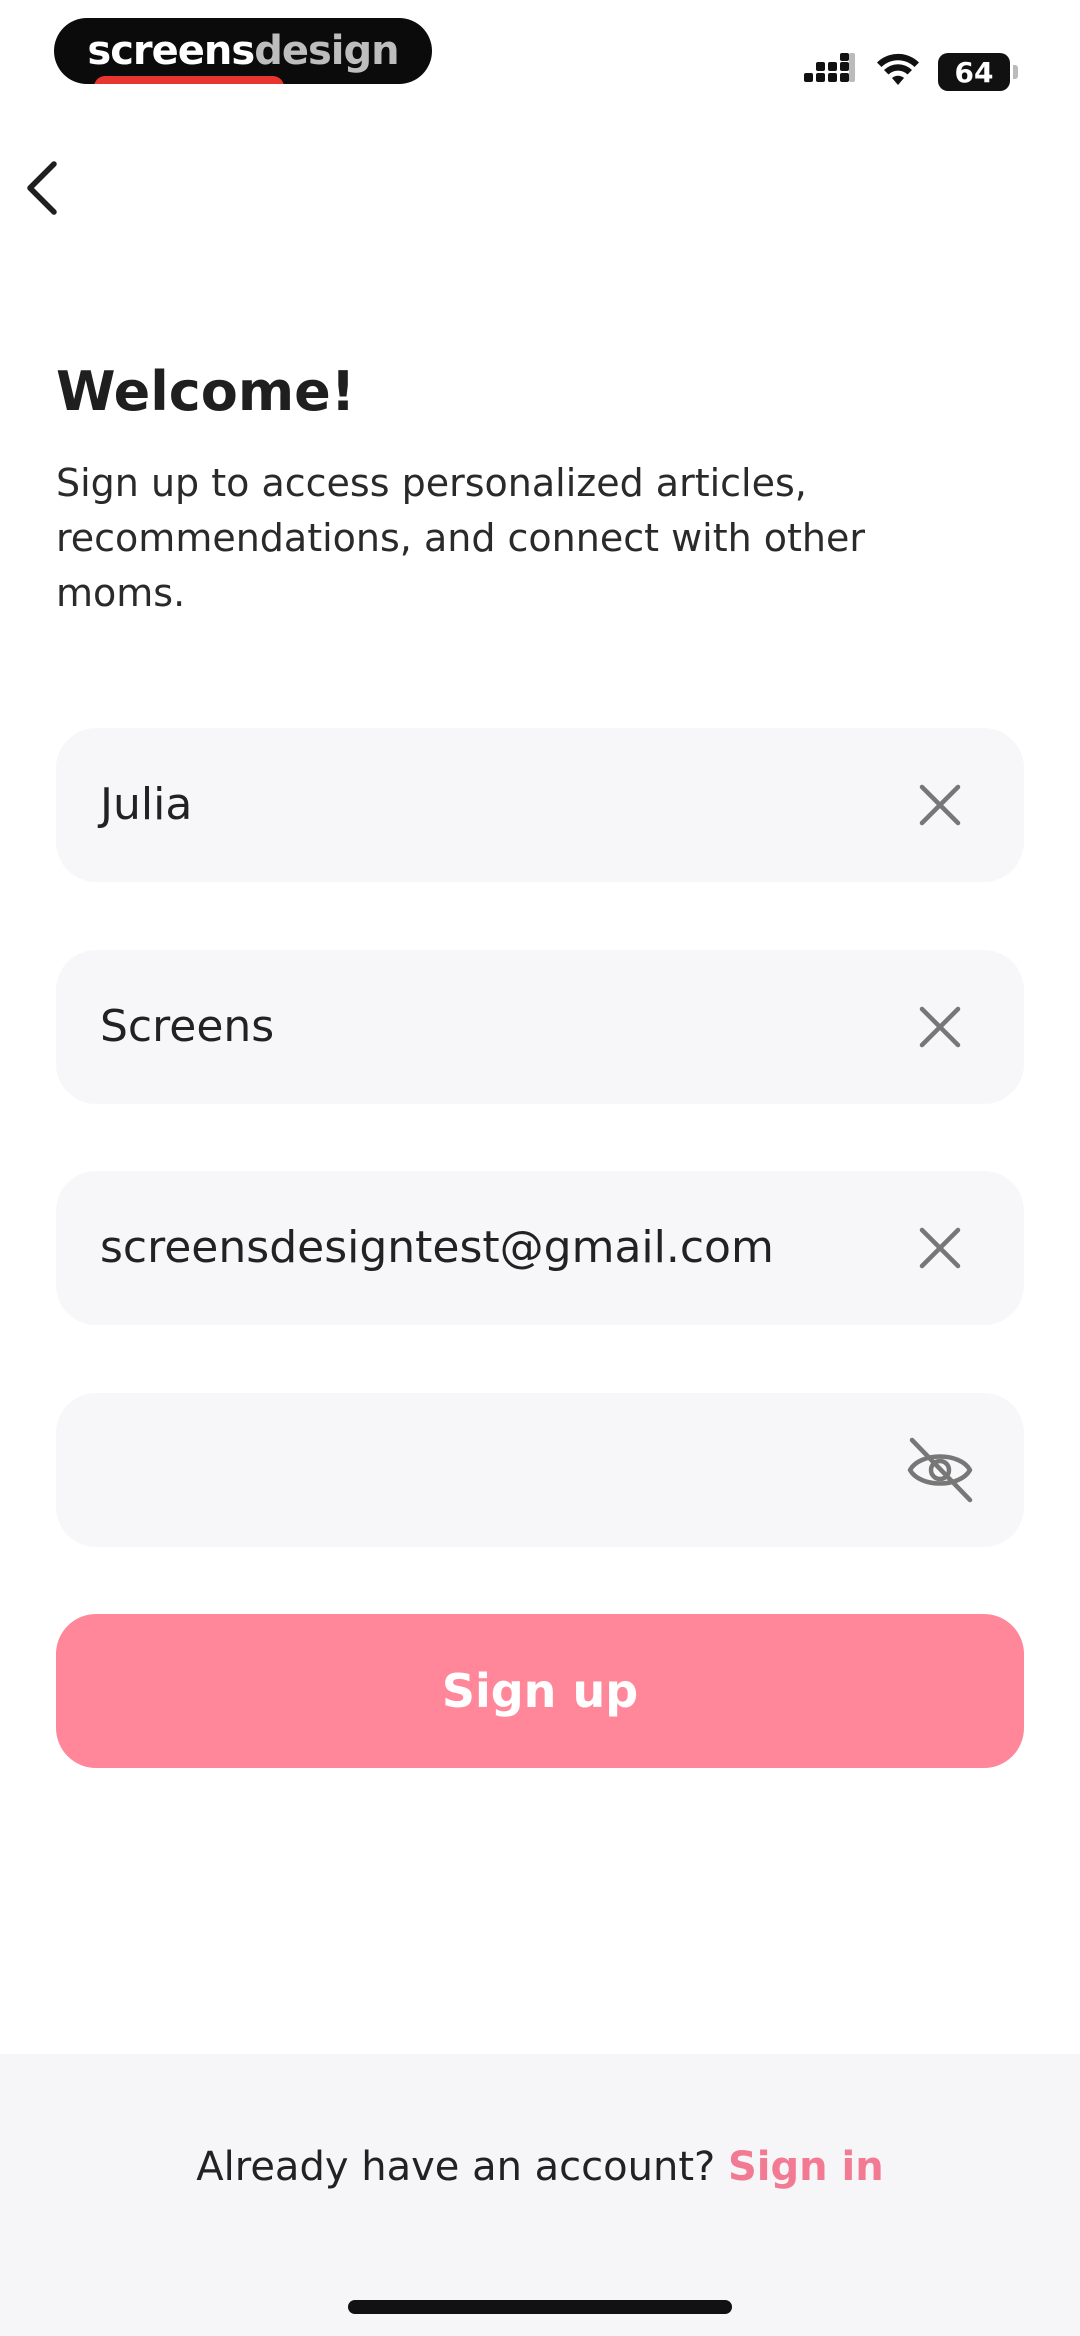 This screenshot has width=1080, height=2336. What do you see at coordinates (187, 1027) in the screenshot?
I see `last-name-value: Screens` at bounding box center [187, 1027].